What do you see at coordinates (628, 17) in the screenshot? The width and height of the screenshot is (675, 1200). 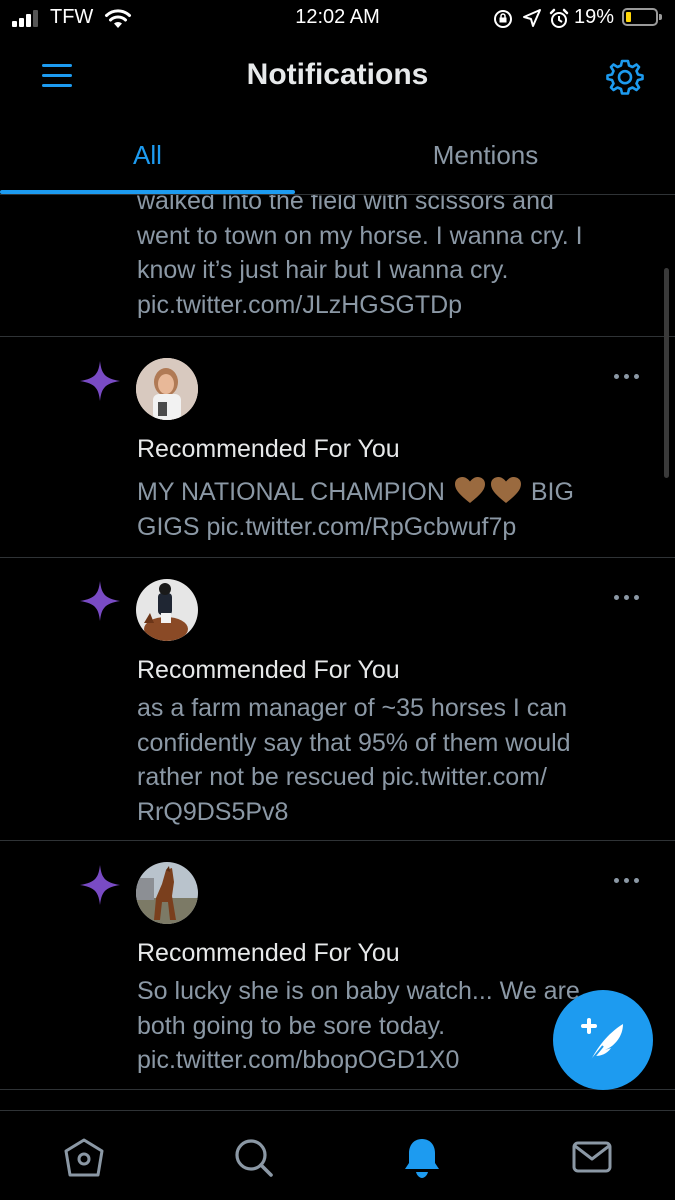 I see `battery-level-fill` at bounding box center [628, 17].